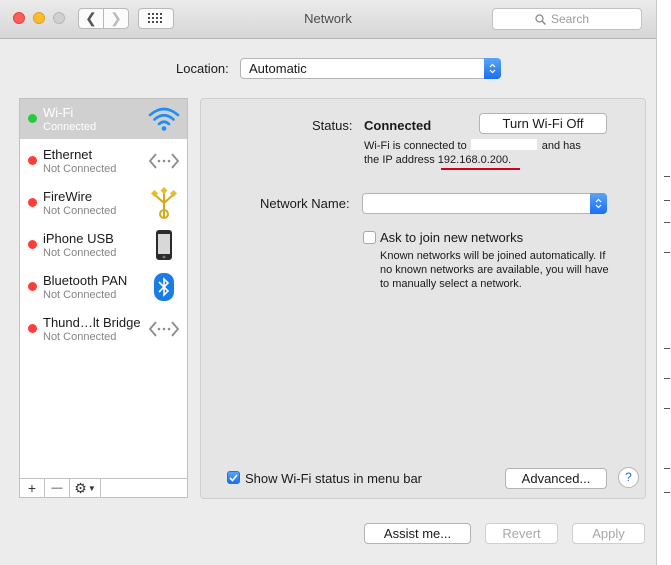 This screenshot has height=565, width=671. What do you see at coordinates (521, 533) in the screenshot?
I see `revert-button: Revert` at bounding box center [521, 533].